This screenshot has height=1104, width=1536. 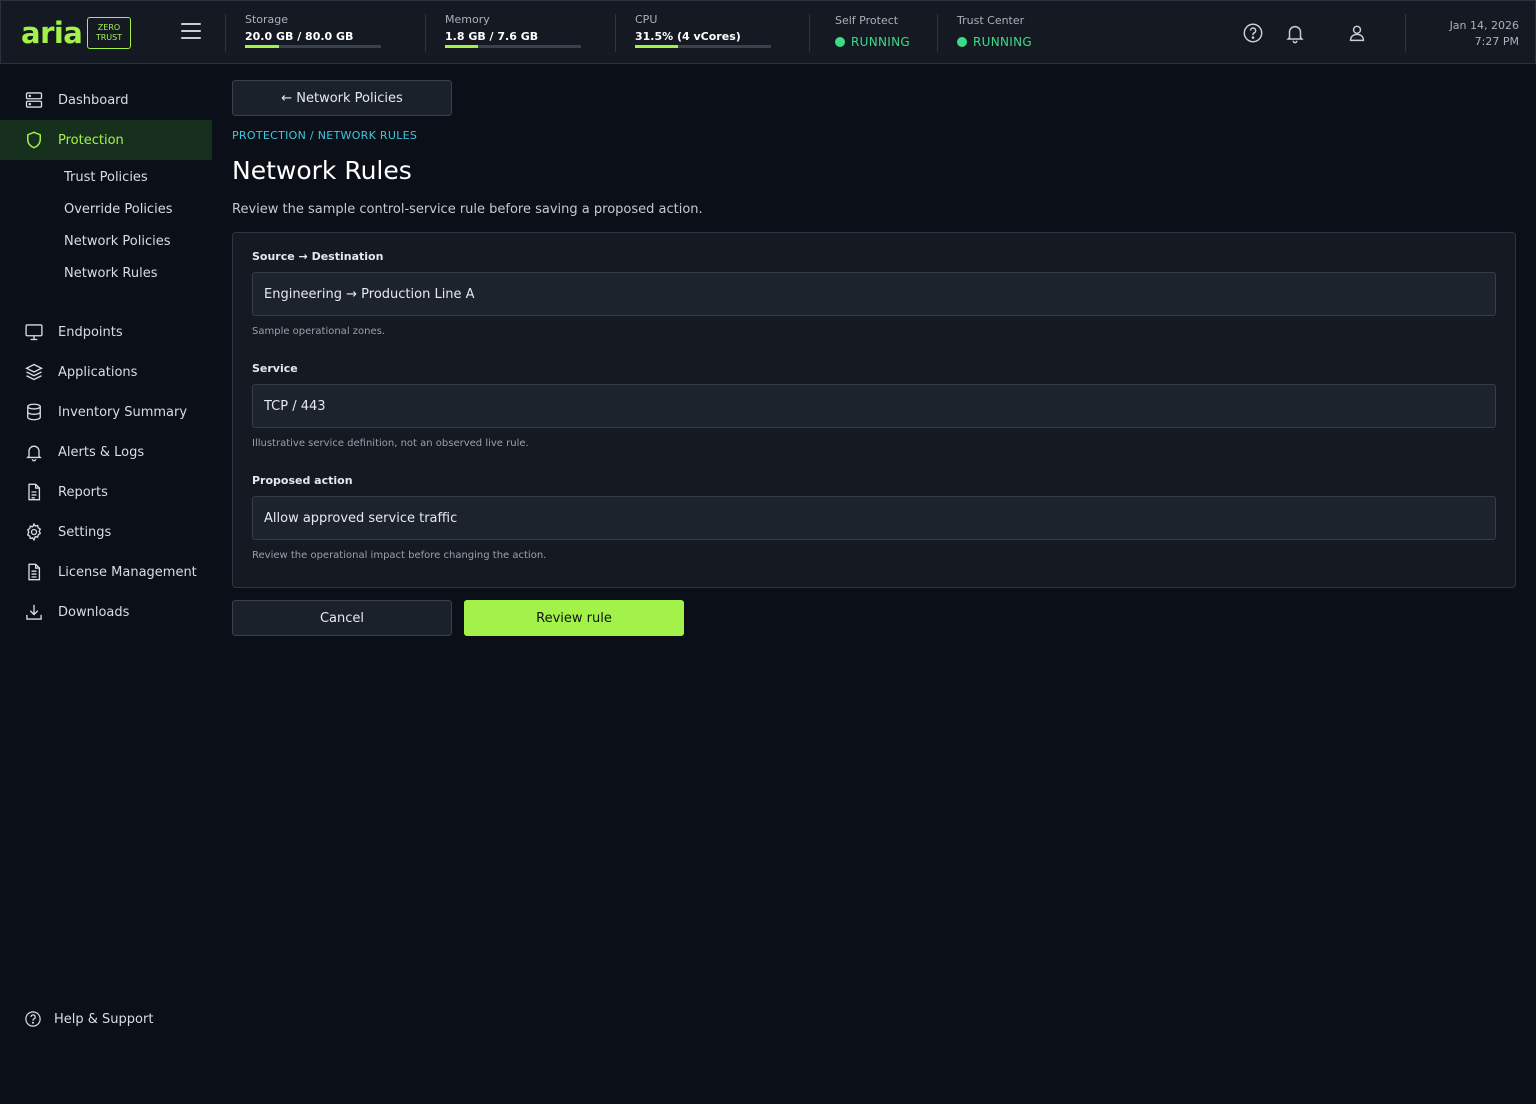 What do you see at coordinates (104, 1019) in the screenshot?
I see `help-support-label: Help & Support` at bounding box center [104, 1019].